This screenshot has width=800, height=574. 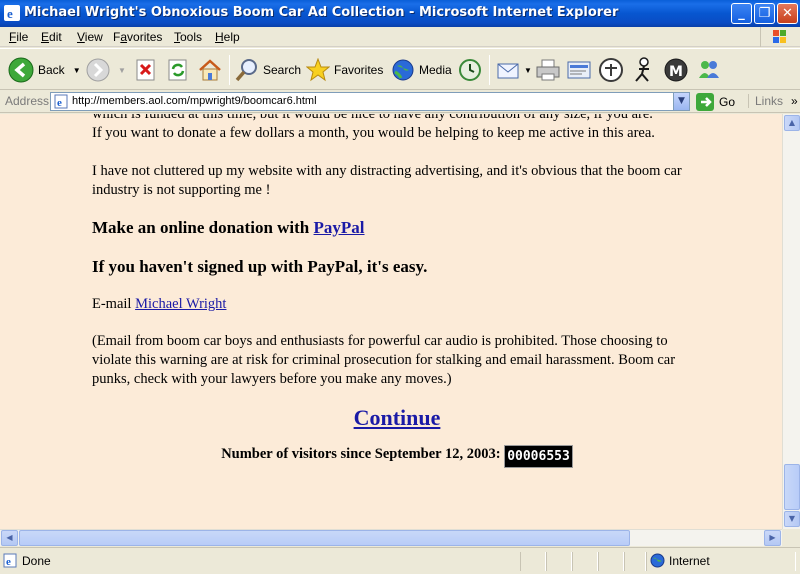 What do you see at coordinates (282, 70) in the screenshot?
I see `search-label: Search` at bounding box center [282, 70].